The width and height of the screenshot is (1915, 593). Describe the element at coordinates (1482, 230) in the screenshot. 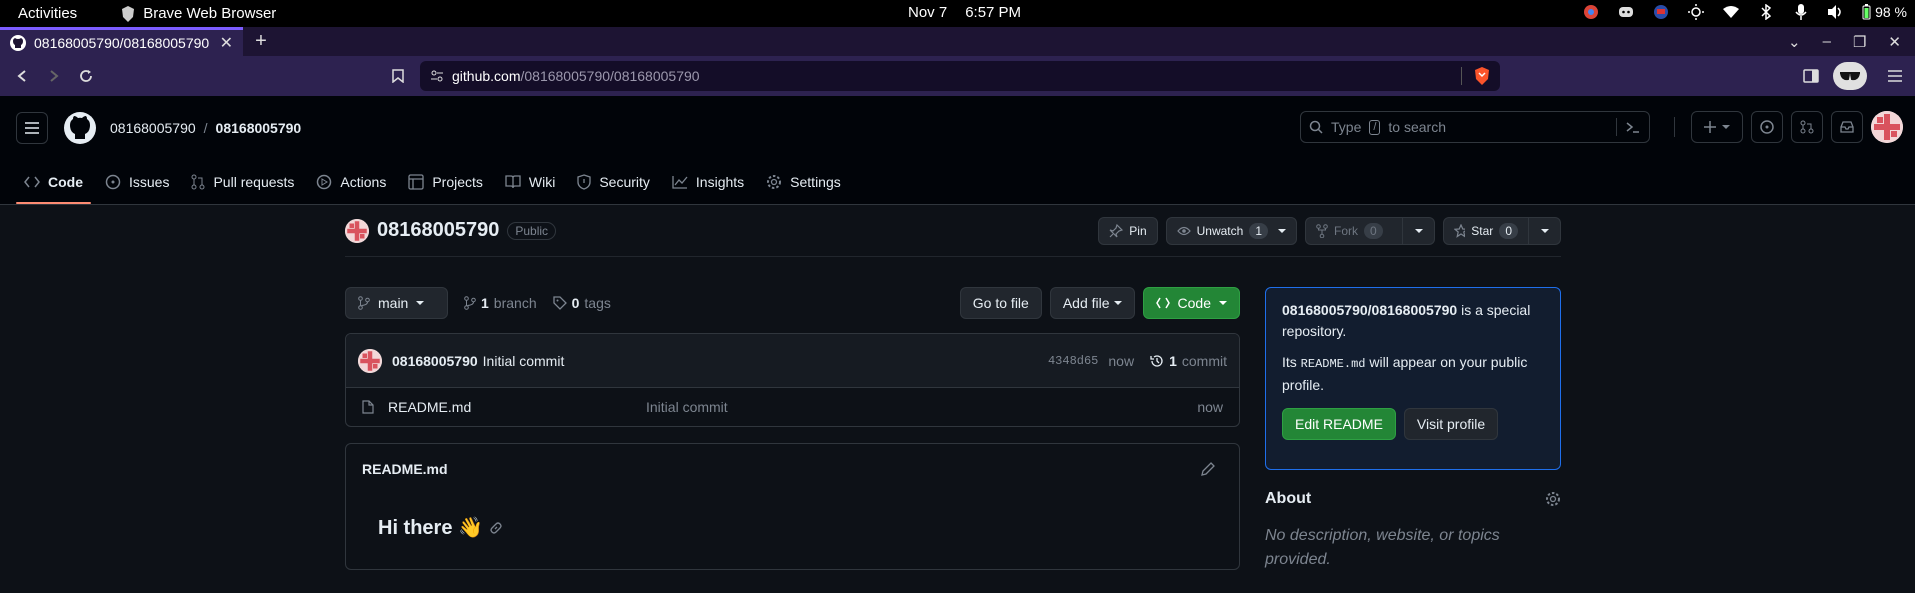

I see `star-label: Star` at that location.